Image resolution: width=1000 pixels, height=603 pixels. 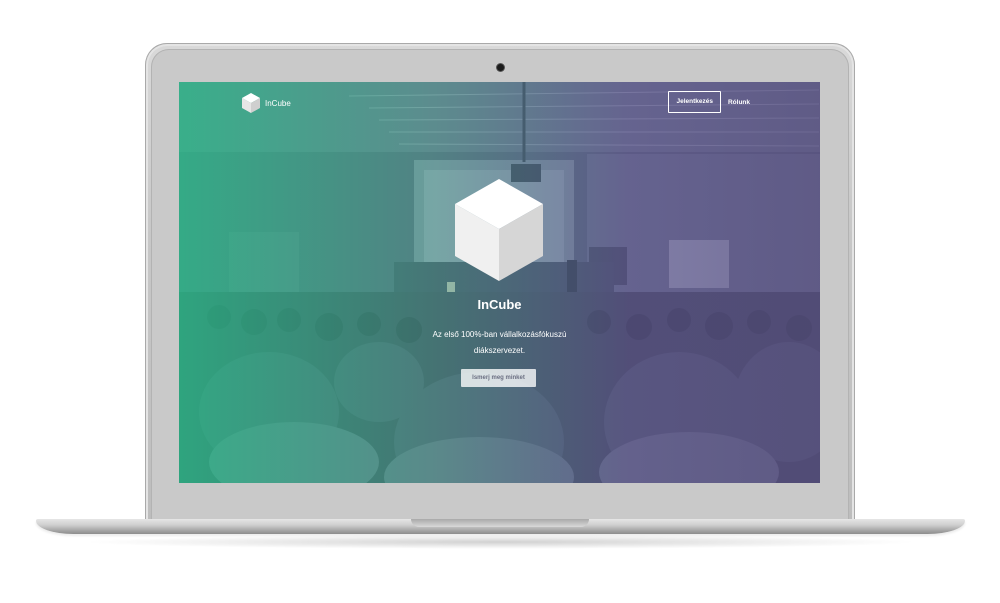 I want to click on laptop-notch, so click(x=500, y=523).